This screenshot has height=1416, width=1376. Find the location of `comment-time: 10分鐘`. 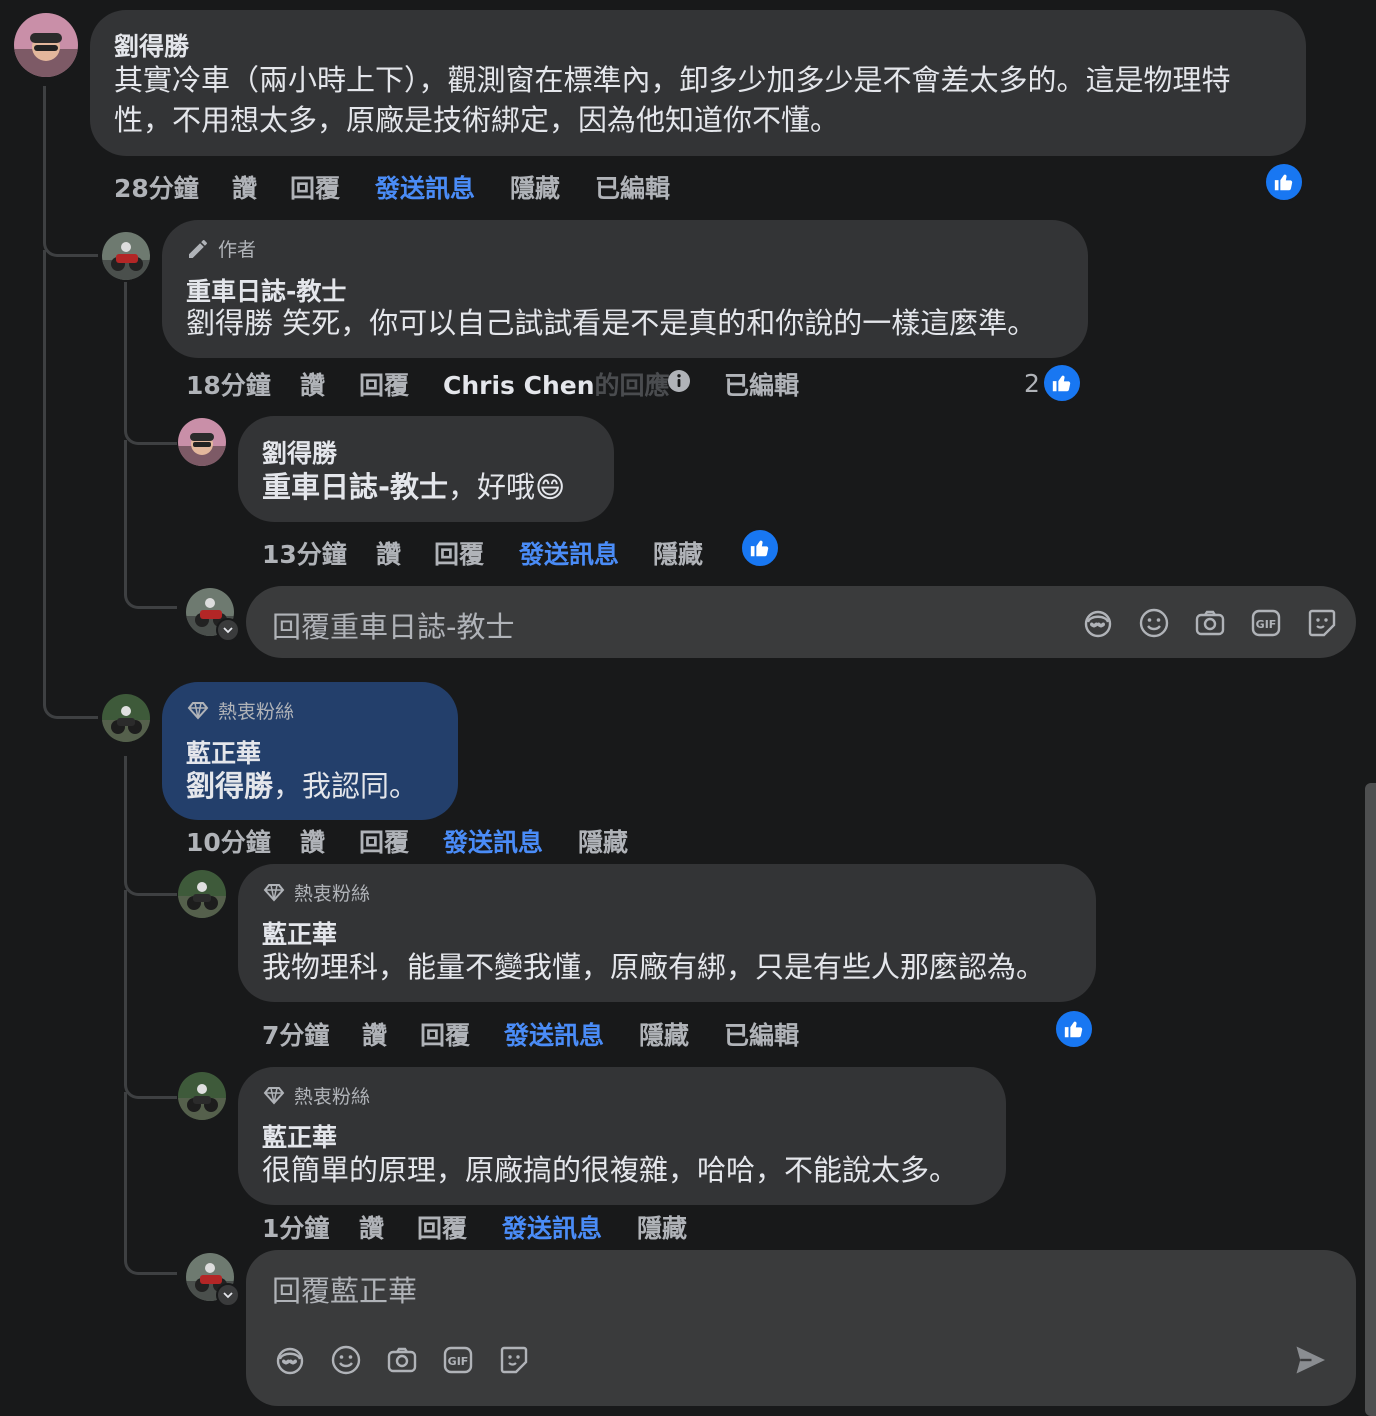

comment-time: 10分鐘 is located at coordinates (228, 841).